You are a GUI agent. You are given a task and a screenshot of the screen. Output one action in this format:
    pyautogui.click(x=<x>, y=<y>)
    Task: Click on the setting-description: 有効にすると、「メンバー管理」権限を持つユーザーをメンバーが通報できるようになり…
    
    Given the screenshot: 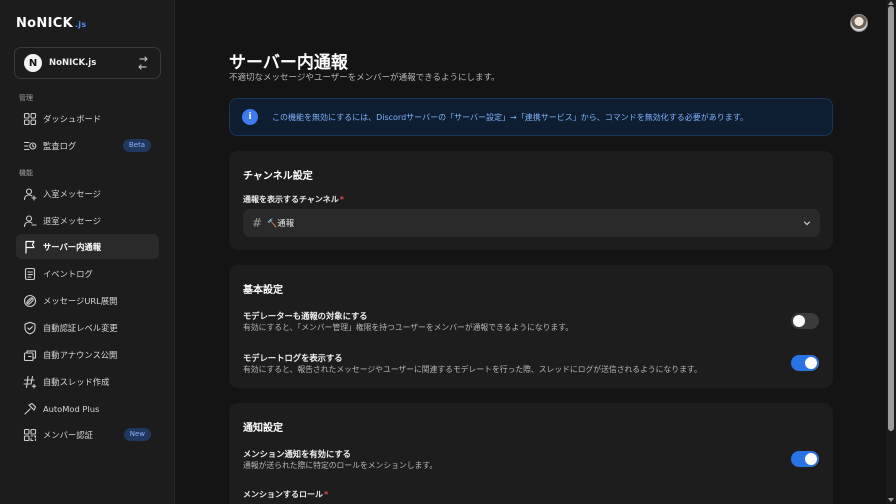 What is the action you would take?
    pyautogui.click(x=408, y=327)
    